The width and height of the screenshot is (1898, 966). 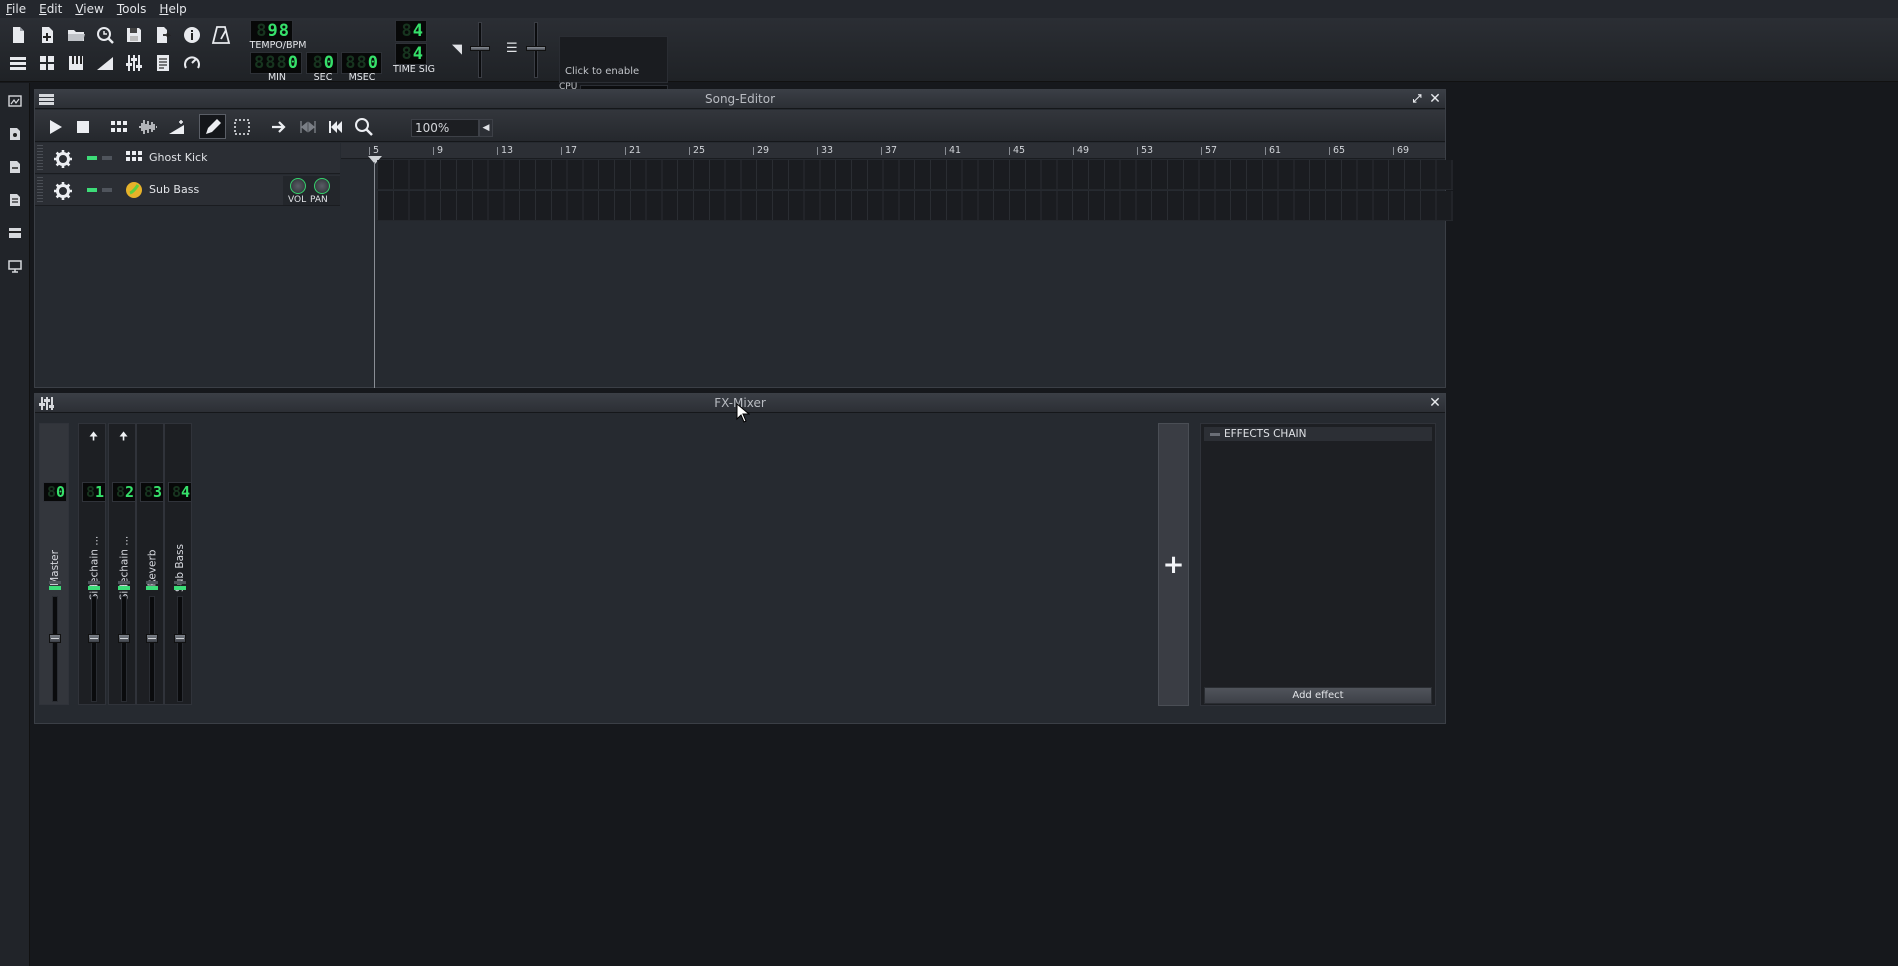 I want to click on maximize-icon: ⤢, so click(x=1417, y=99).